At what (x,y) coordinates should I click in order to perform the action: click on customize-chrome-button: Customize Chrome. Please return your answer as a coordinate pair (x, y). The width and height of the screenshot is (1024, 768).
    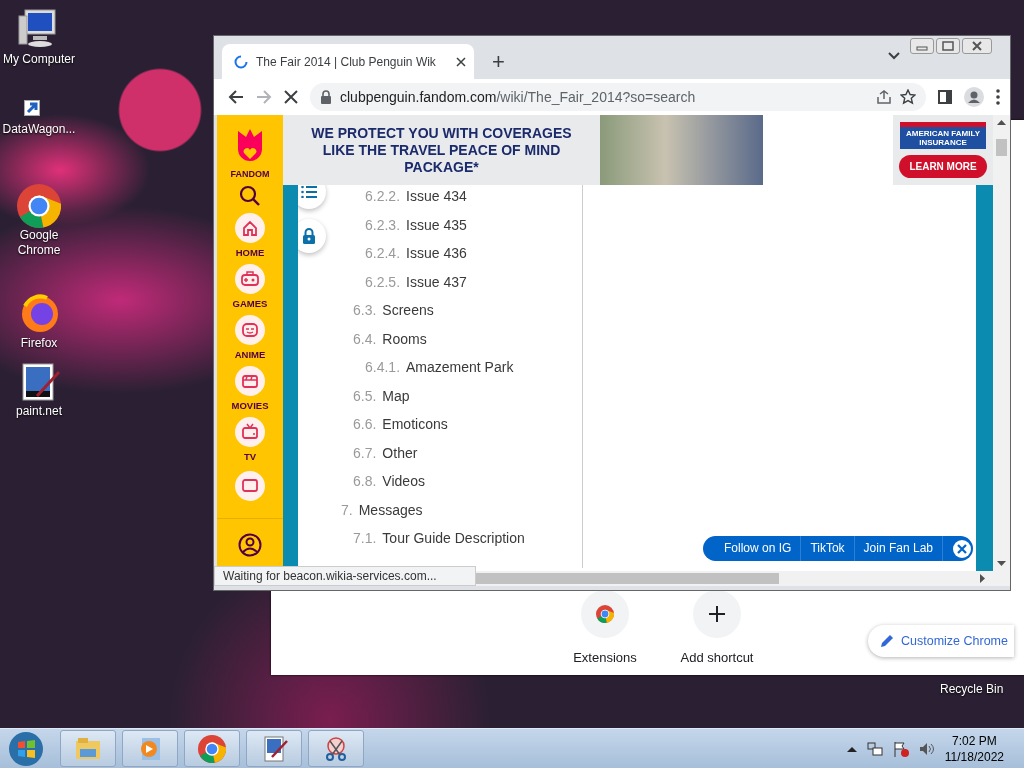
    Looking at the image, I should click on (941, 641).